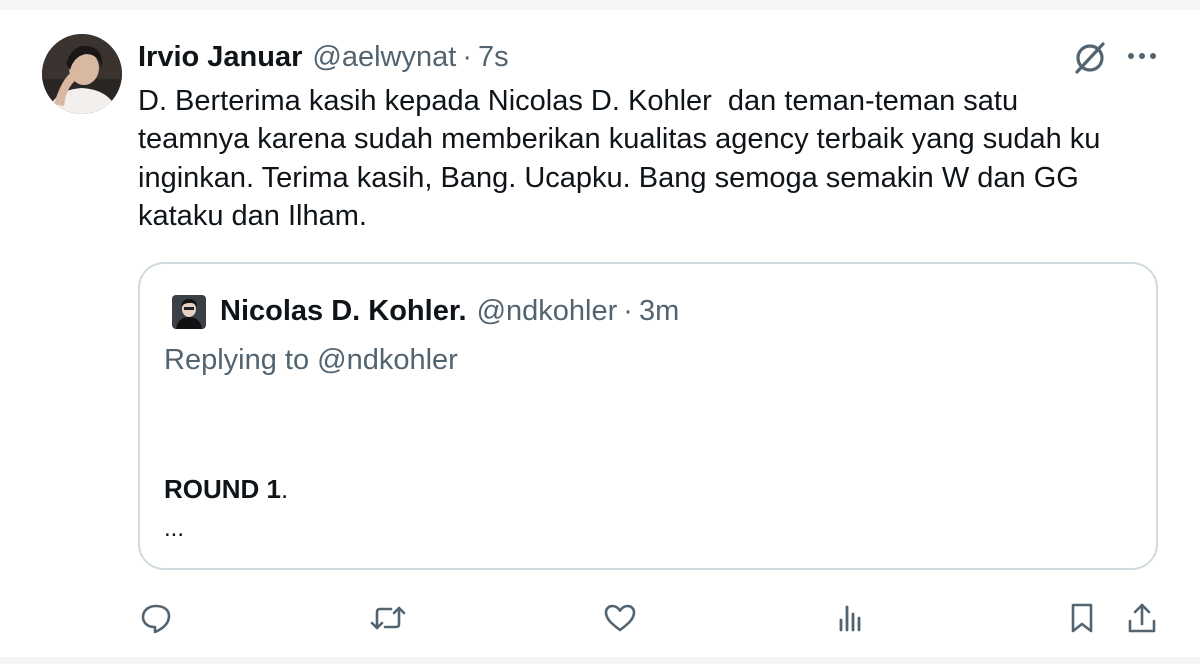 Image resolution: width=1200 pixels, height=664 pixels. I want to click on bookmark-icon, so click(1082, 618).